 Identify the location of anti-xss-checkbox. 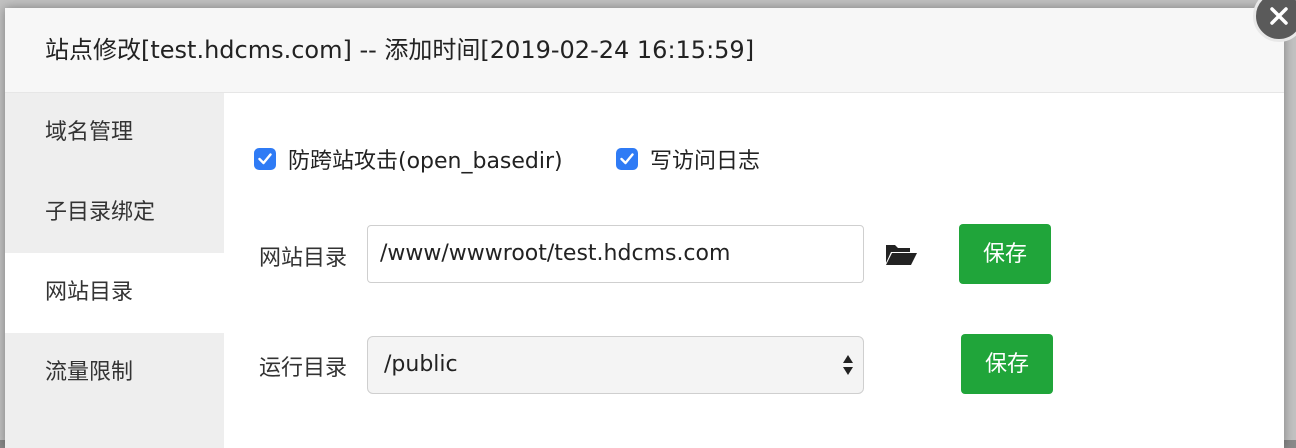
(265, 159).